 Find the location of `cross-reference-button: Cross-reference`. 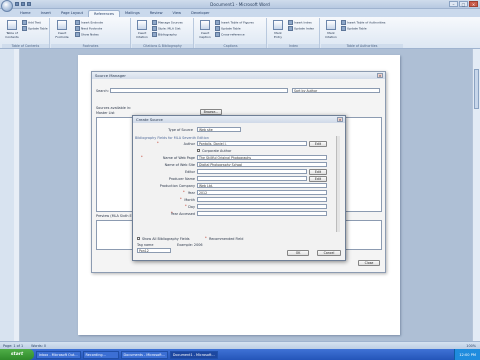

cross-reference-button: Cross-reference is located at coordinates (230, 34).